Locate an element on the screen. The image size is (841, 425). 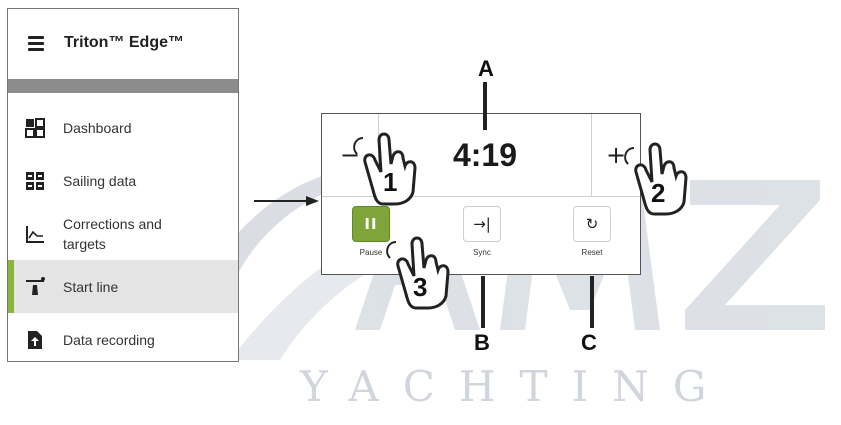
menu-header: Triton™ Edge™ is located at coordinates (123, 43).